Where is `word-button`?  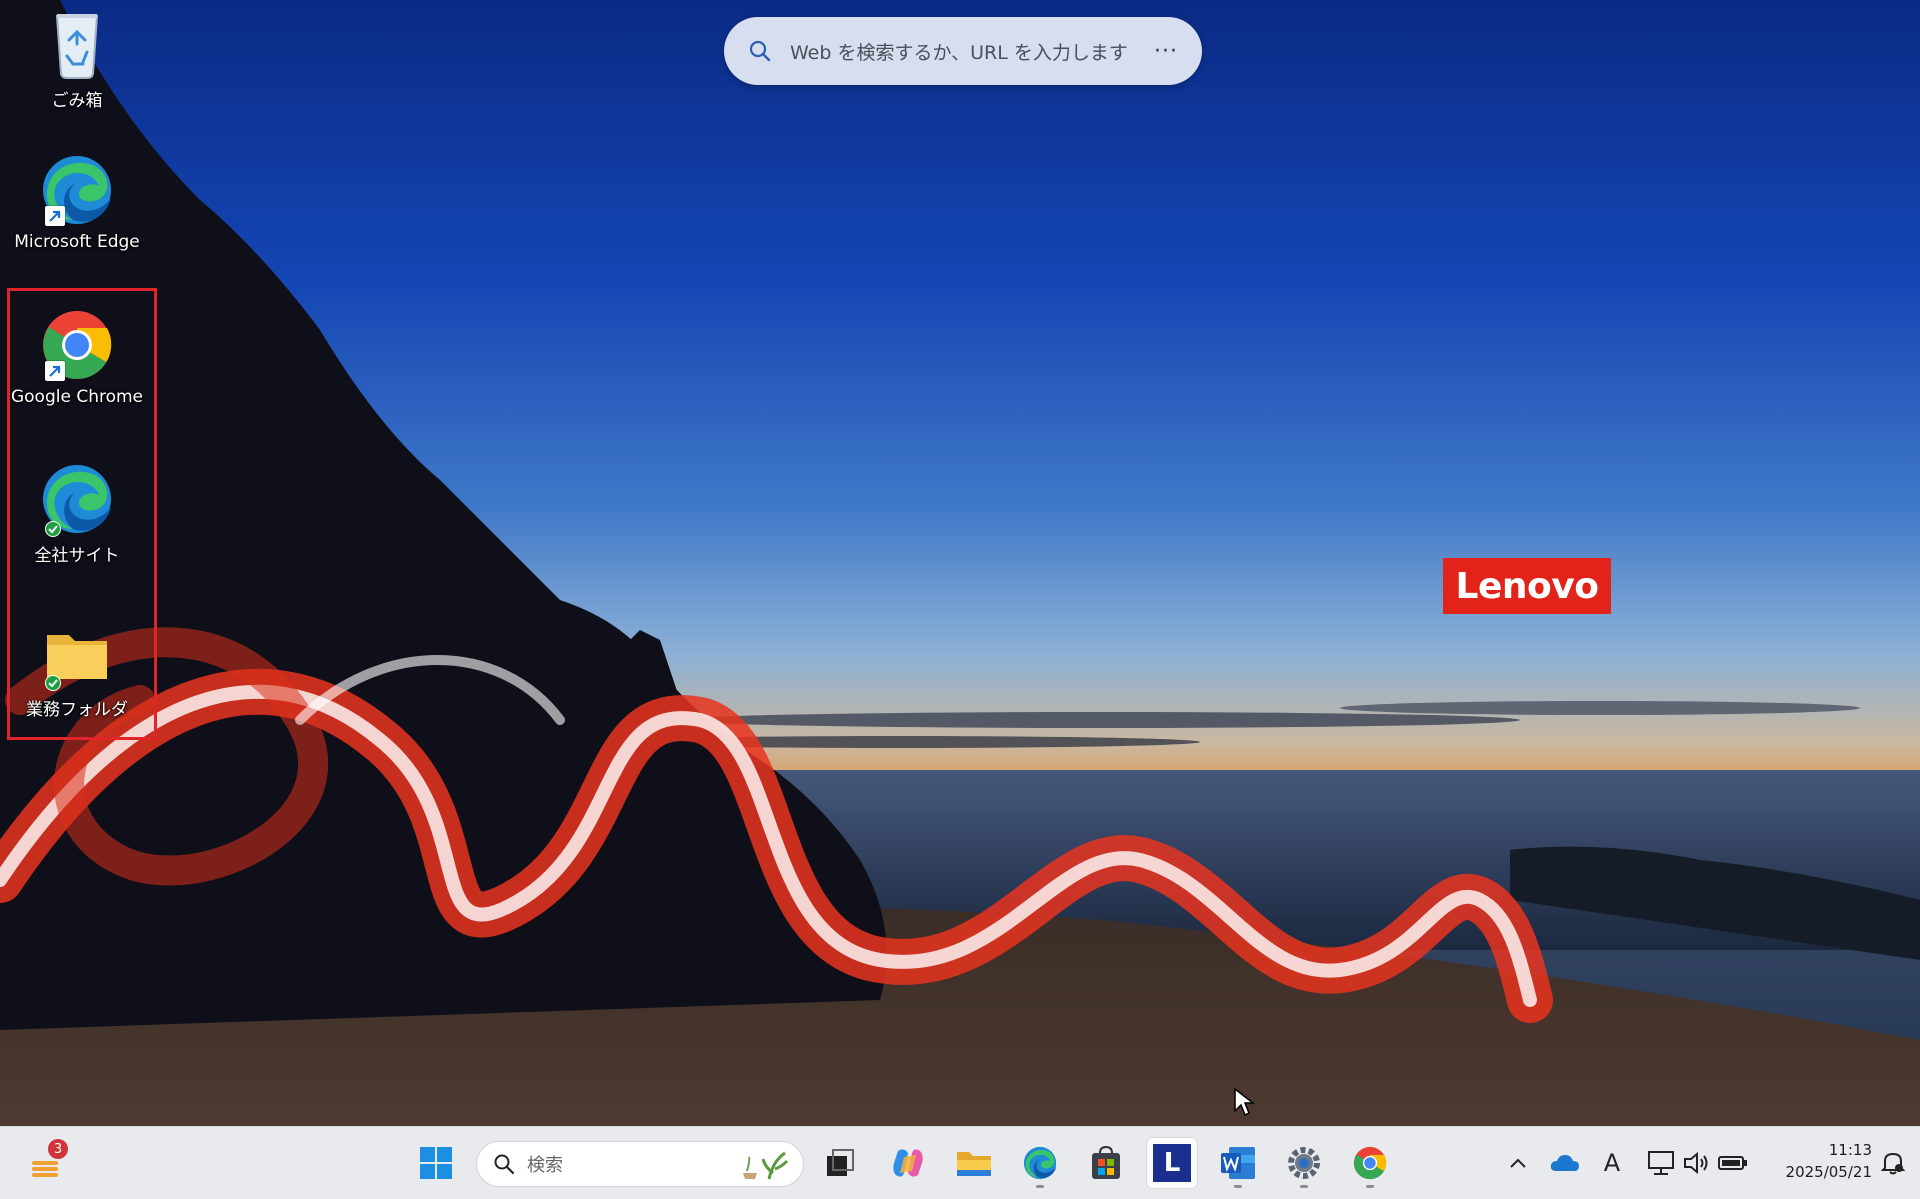
word-button is located at coordinates (1238, 1163).